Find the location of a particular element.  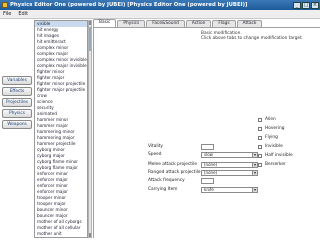

checkbox-label: Flying is located at coordinates (271, 137).